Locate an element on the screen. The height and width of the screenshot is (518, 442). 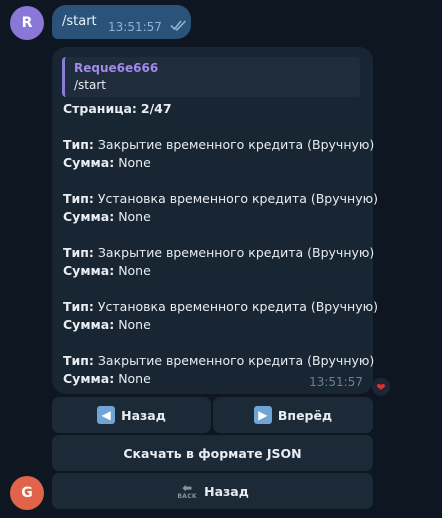
back-page-button: ◀ Назад is located at coordinates (131, 415).